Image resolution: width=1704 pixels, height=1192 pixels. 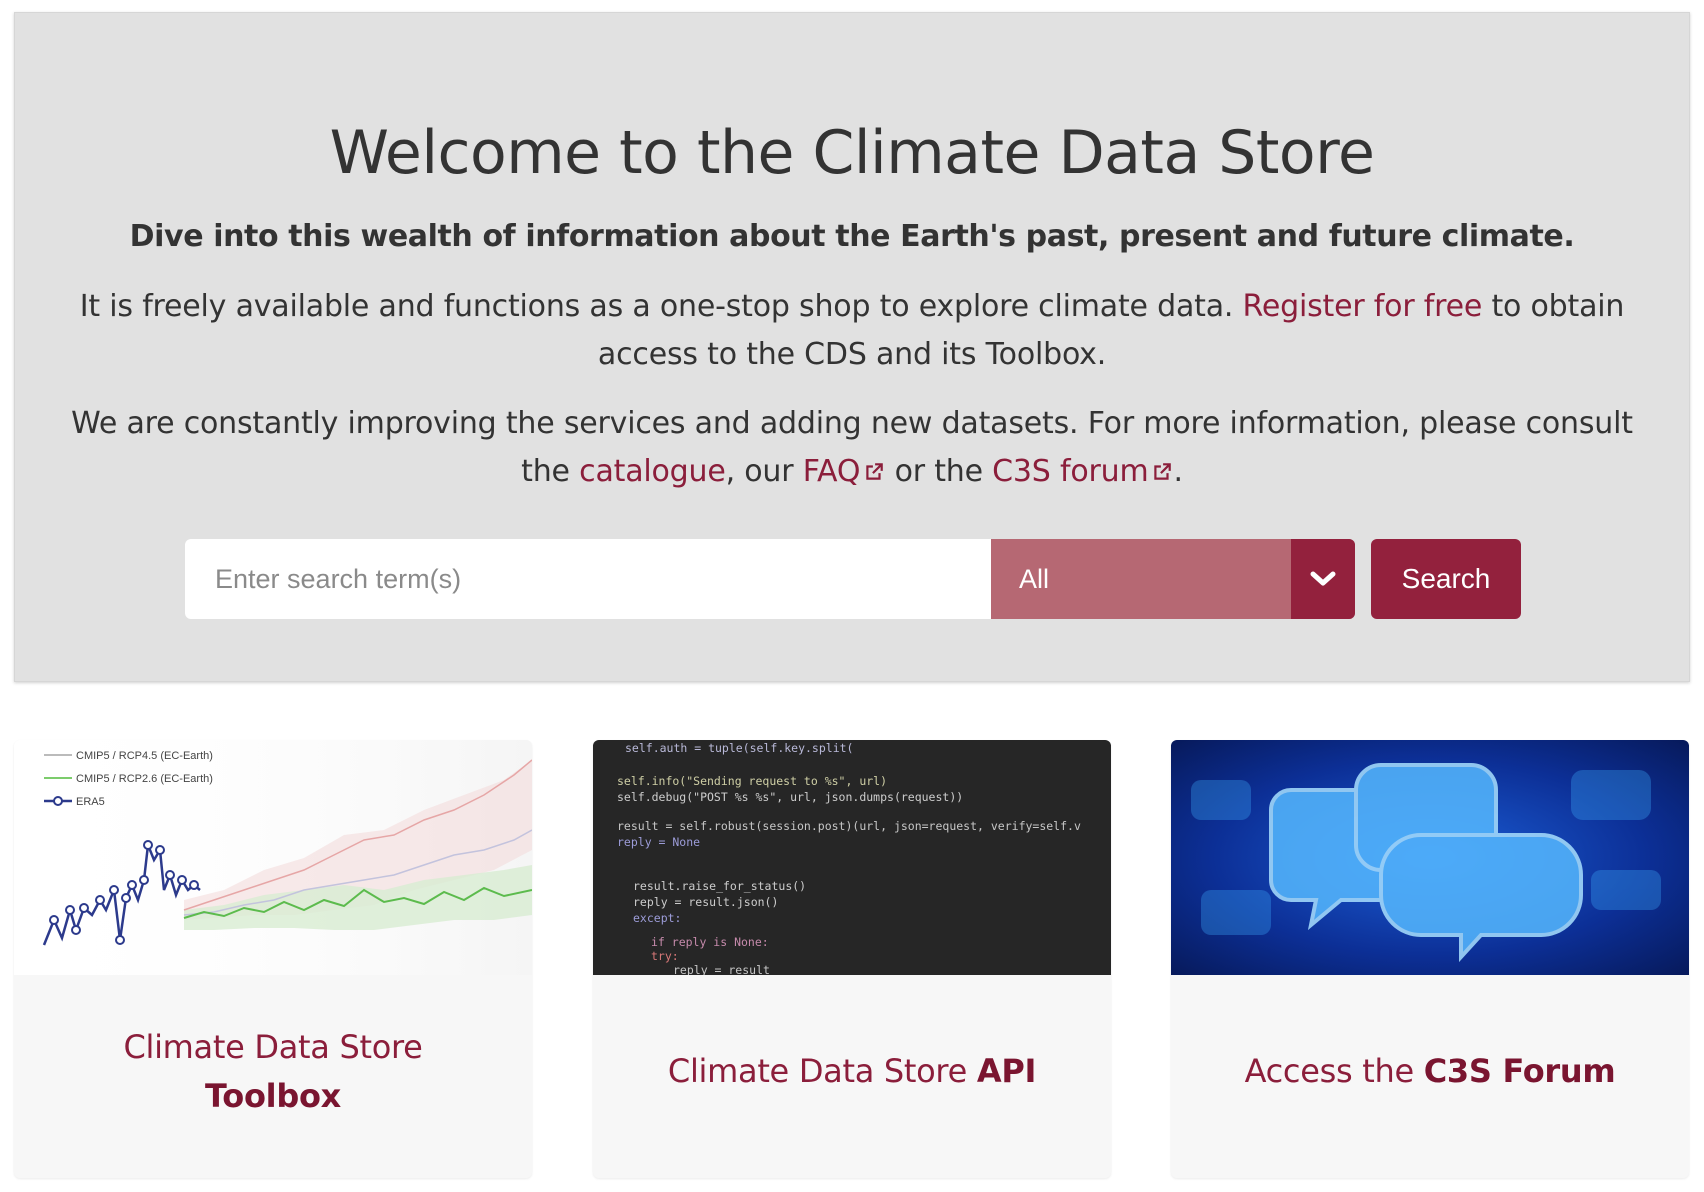 What do you see at coordinates (1334, 1071) in the screenshot?
I see `forum-card-title-line1: Access the` at bounding box center [1334, 1071].